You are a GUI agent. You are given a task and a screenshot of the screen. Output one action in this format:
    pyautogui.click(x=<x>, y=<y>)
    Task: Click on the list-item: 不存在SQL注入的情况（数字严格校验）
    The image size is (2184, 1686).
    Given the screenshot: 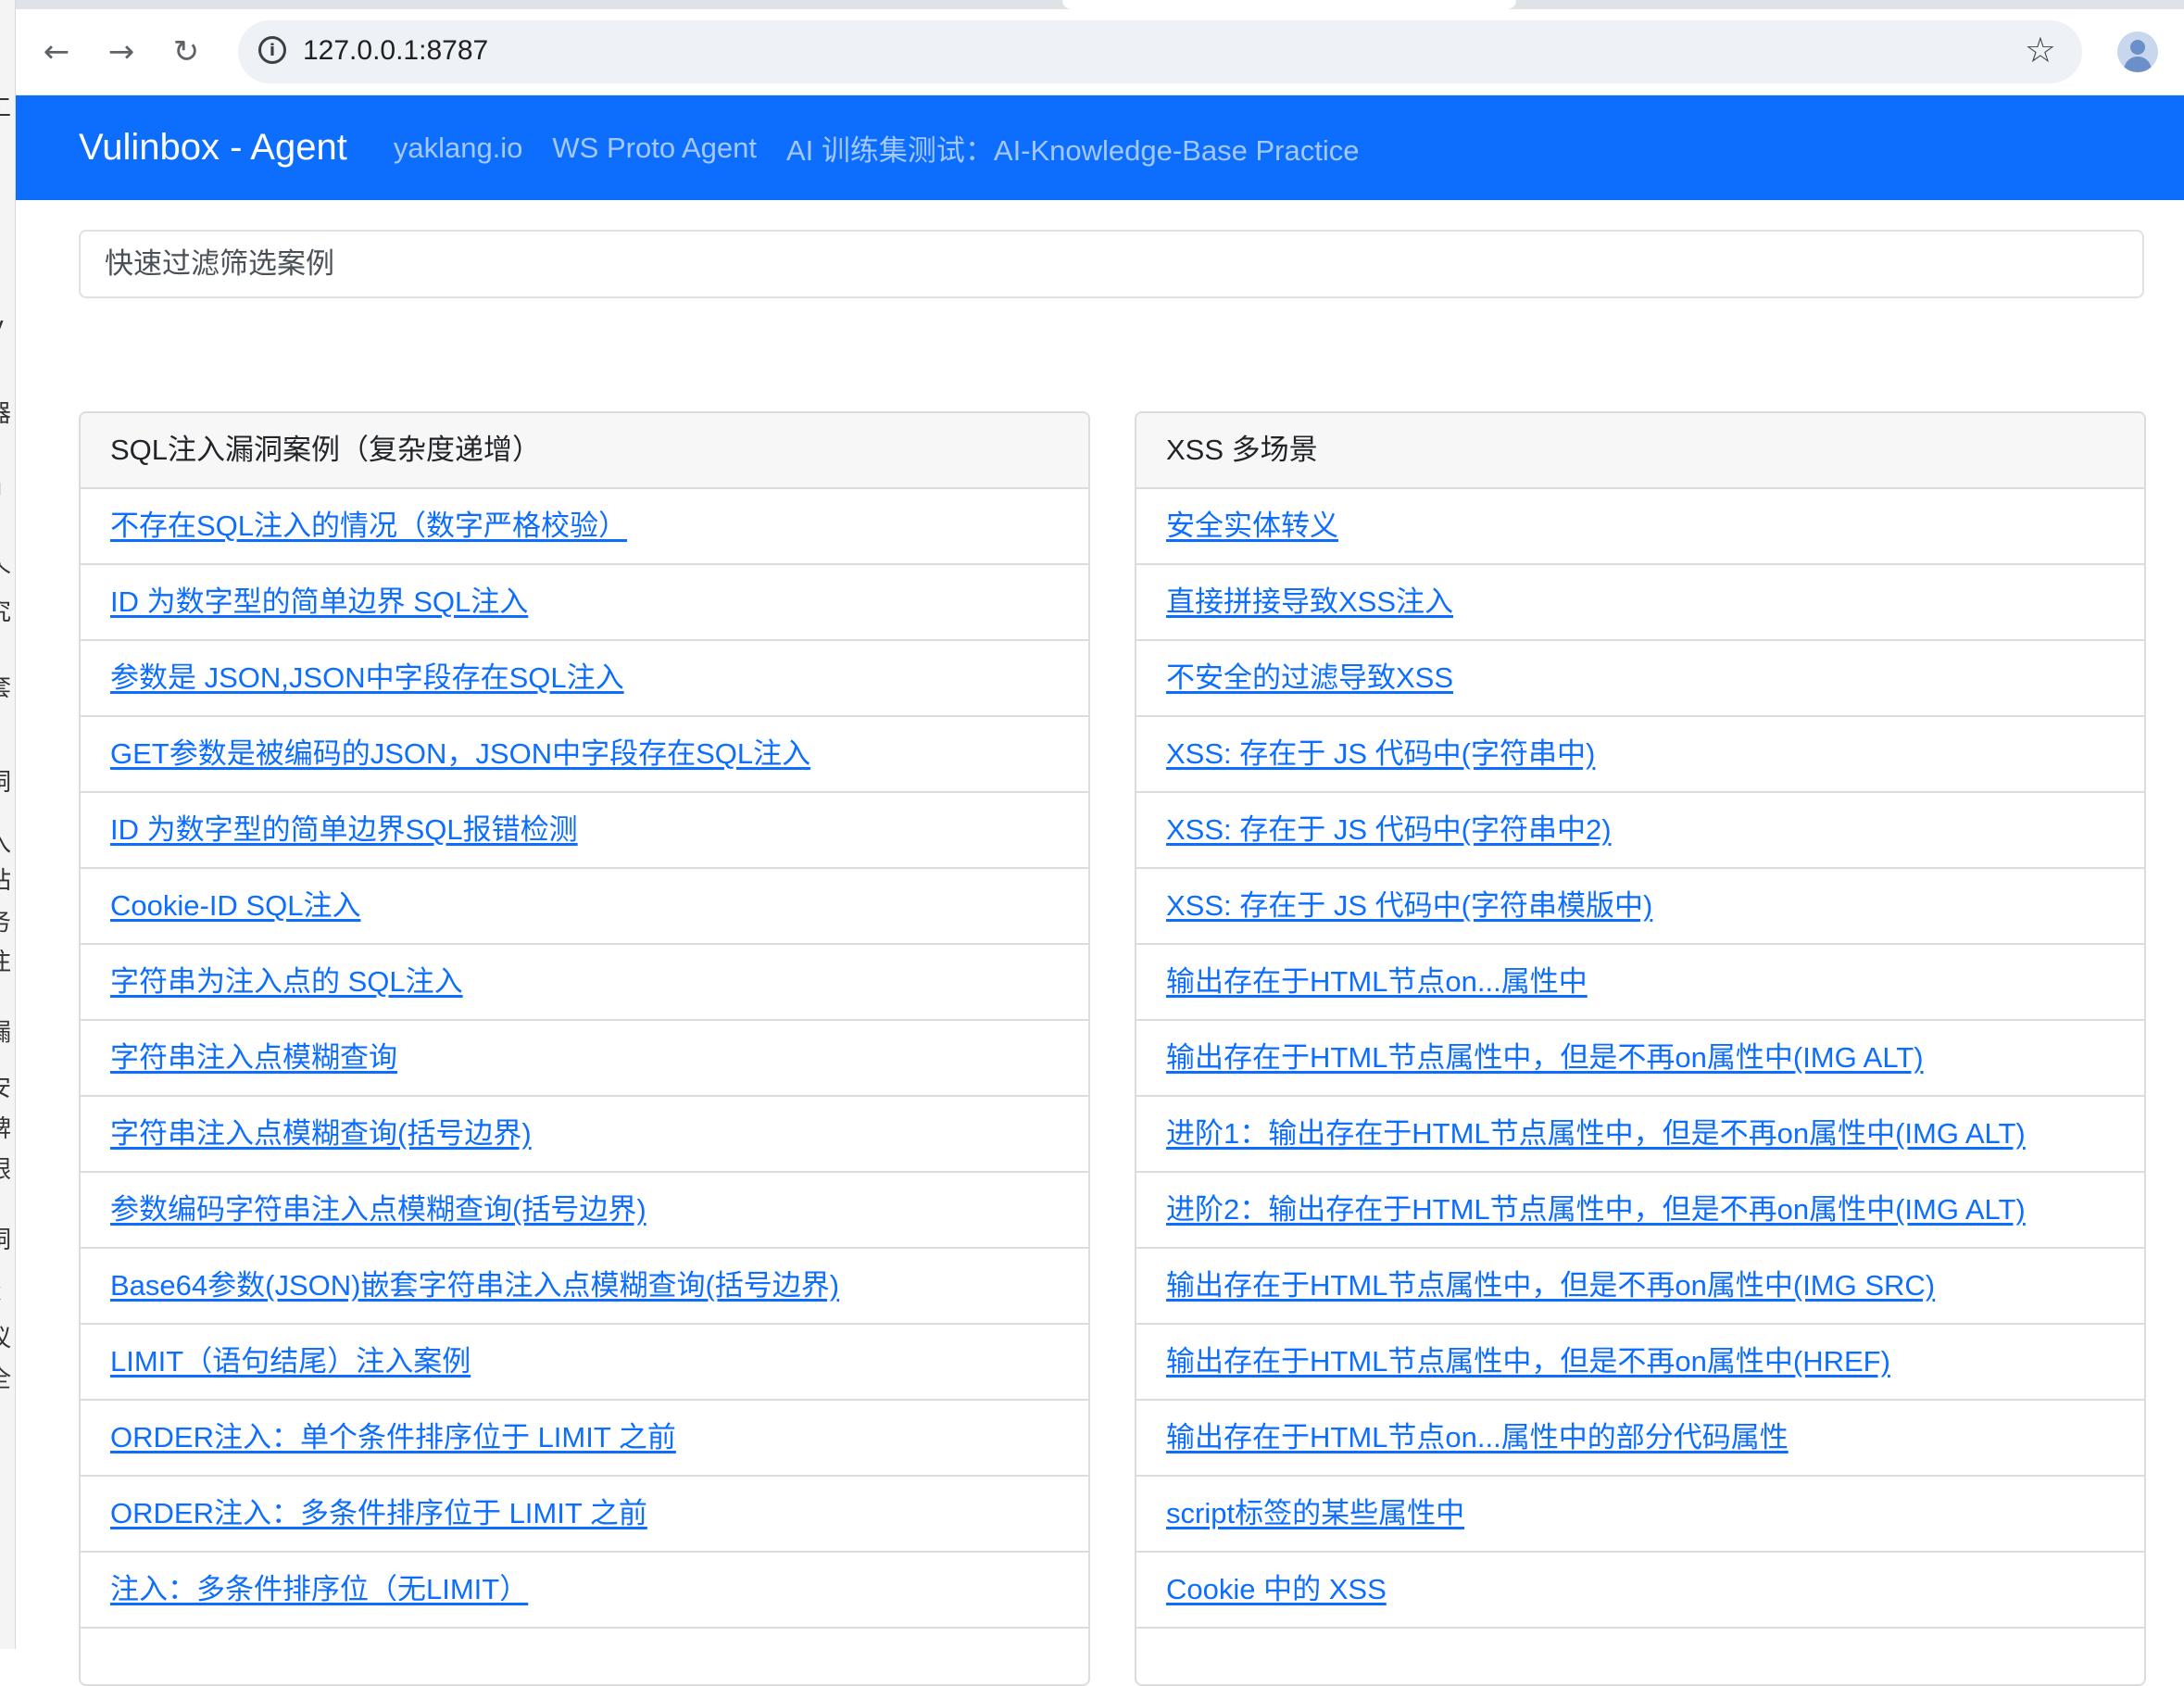 What is the action you would take?
    pyautogui.click(x=584, y=527)
    